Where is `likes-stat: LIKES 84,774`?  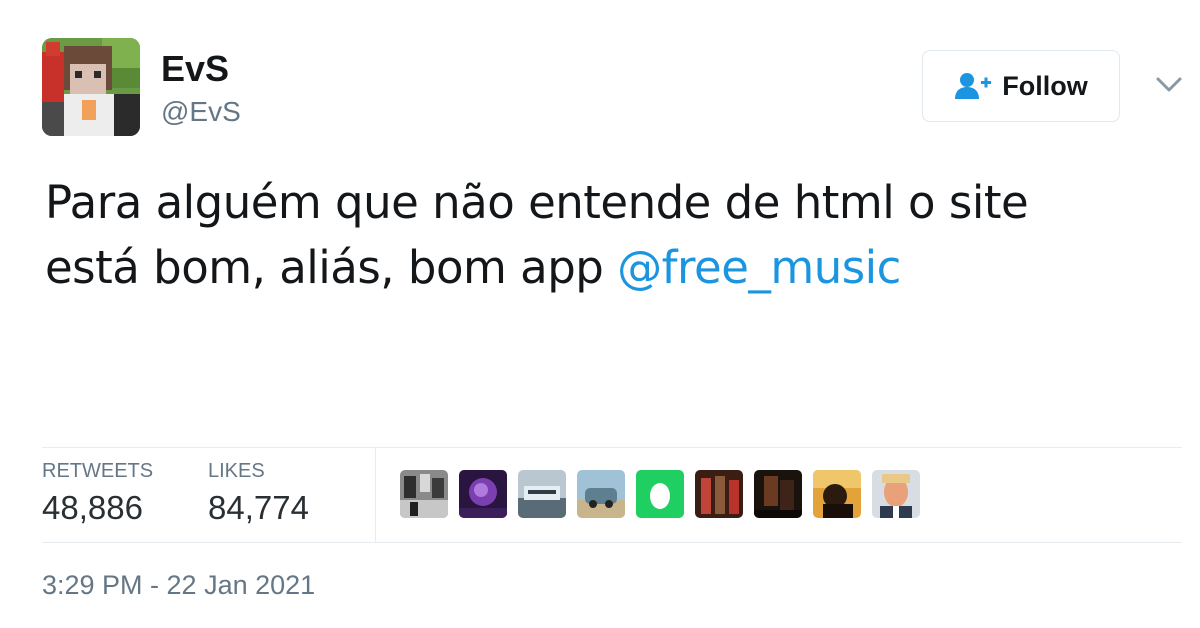
likes-stat: LIKES 84,774 is located at coordinates (258, 493).